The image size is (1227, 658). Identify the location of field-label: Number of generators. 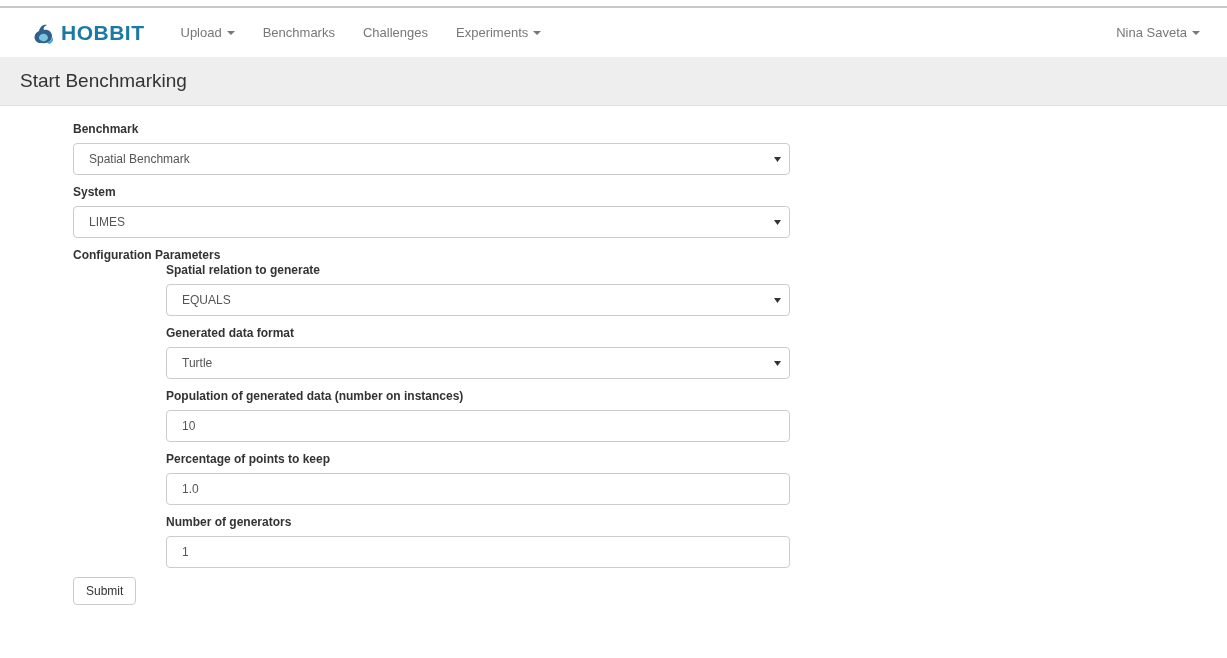
(229, 522).